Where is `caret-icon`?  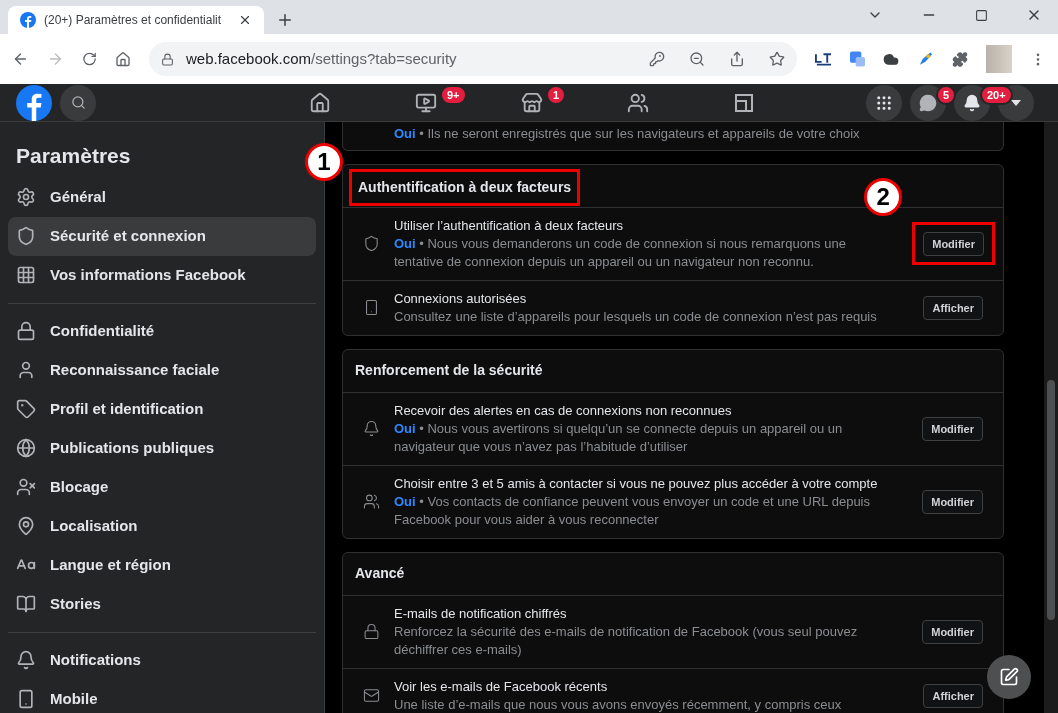
caret-icon is located at coordinates (1016, 102).